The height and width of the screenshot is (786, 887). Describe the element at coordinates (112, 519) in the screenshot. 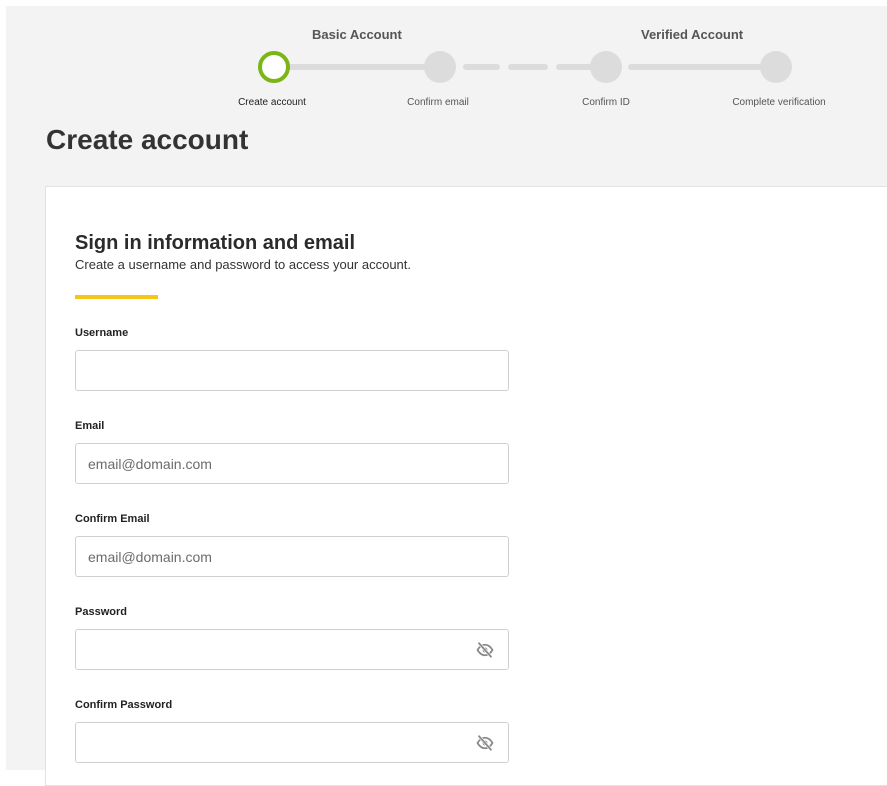

I see `confirm-email-label: Confirm Email` at that location.